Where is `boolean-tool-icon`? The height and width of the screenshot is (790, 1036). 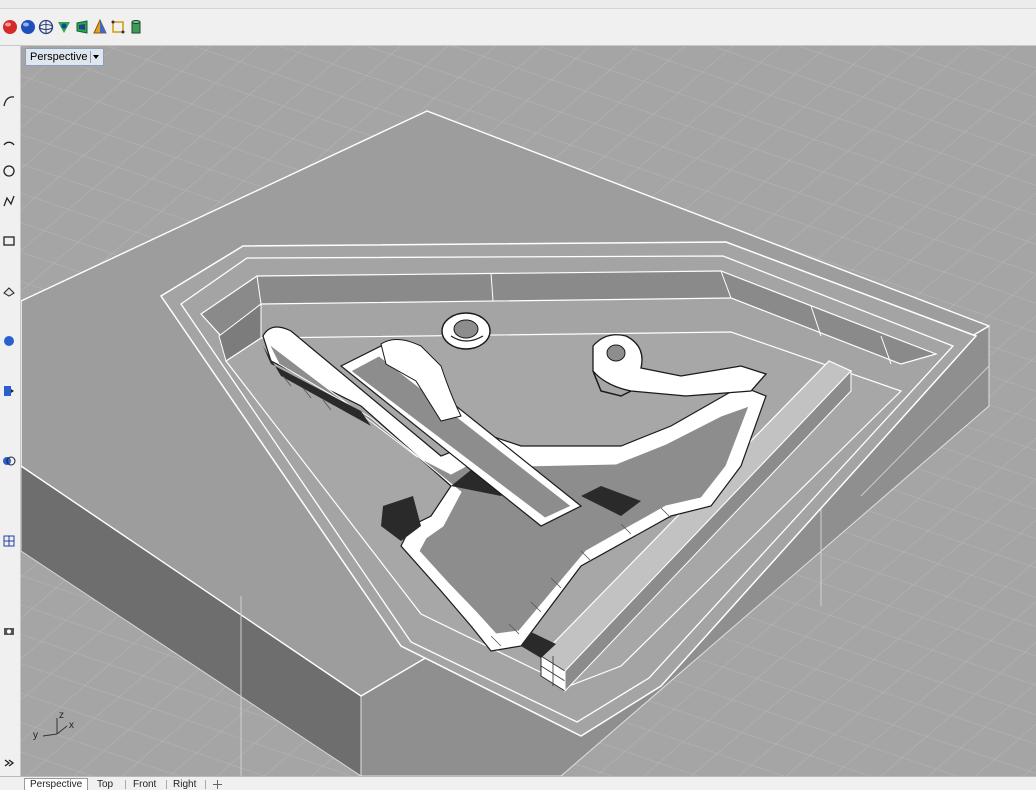
boolean-tool-icon is located at coordinates (9, 461).